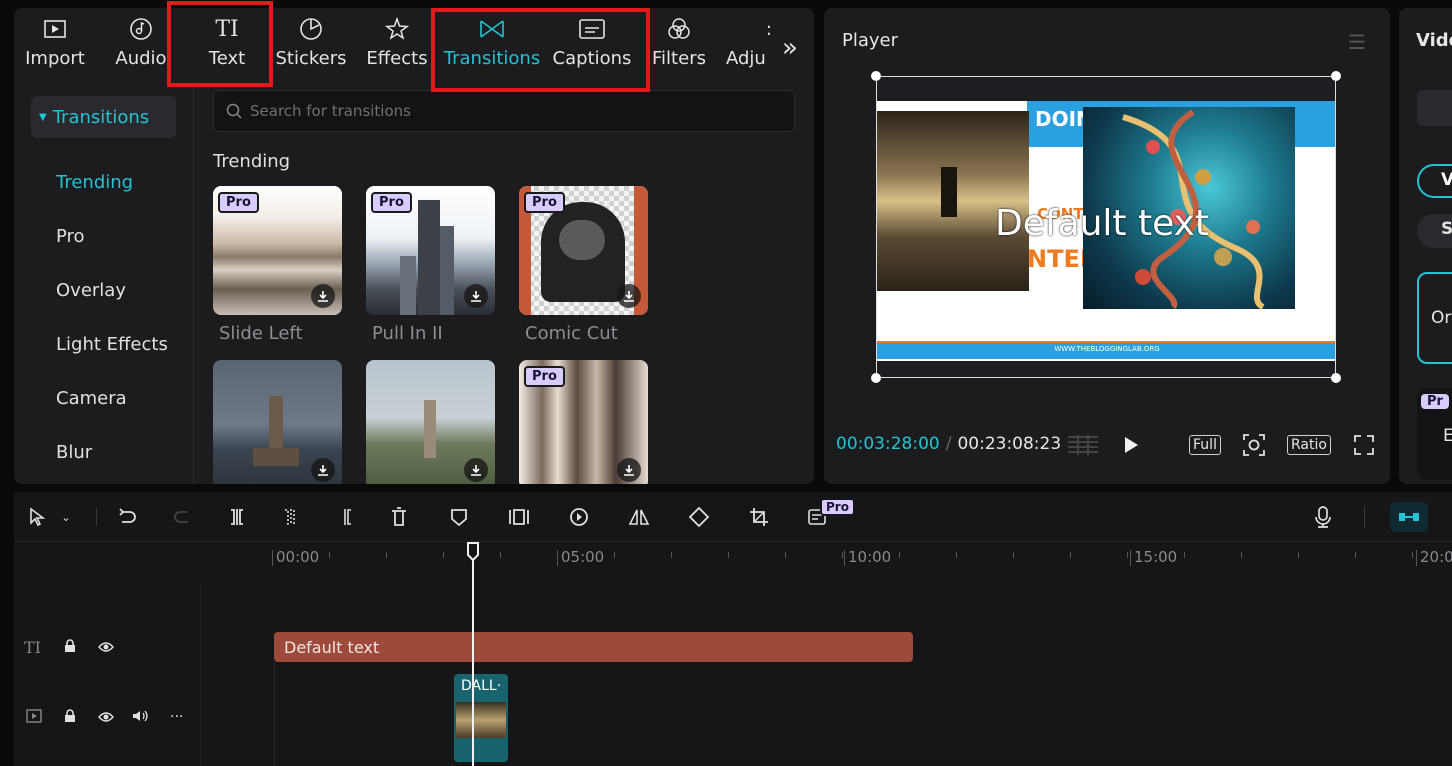 The image size is (1452, 766). Describe the element at coordinates (311, 46) in the screenshot. I see `tab-stickers: Stickers` at that location.